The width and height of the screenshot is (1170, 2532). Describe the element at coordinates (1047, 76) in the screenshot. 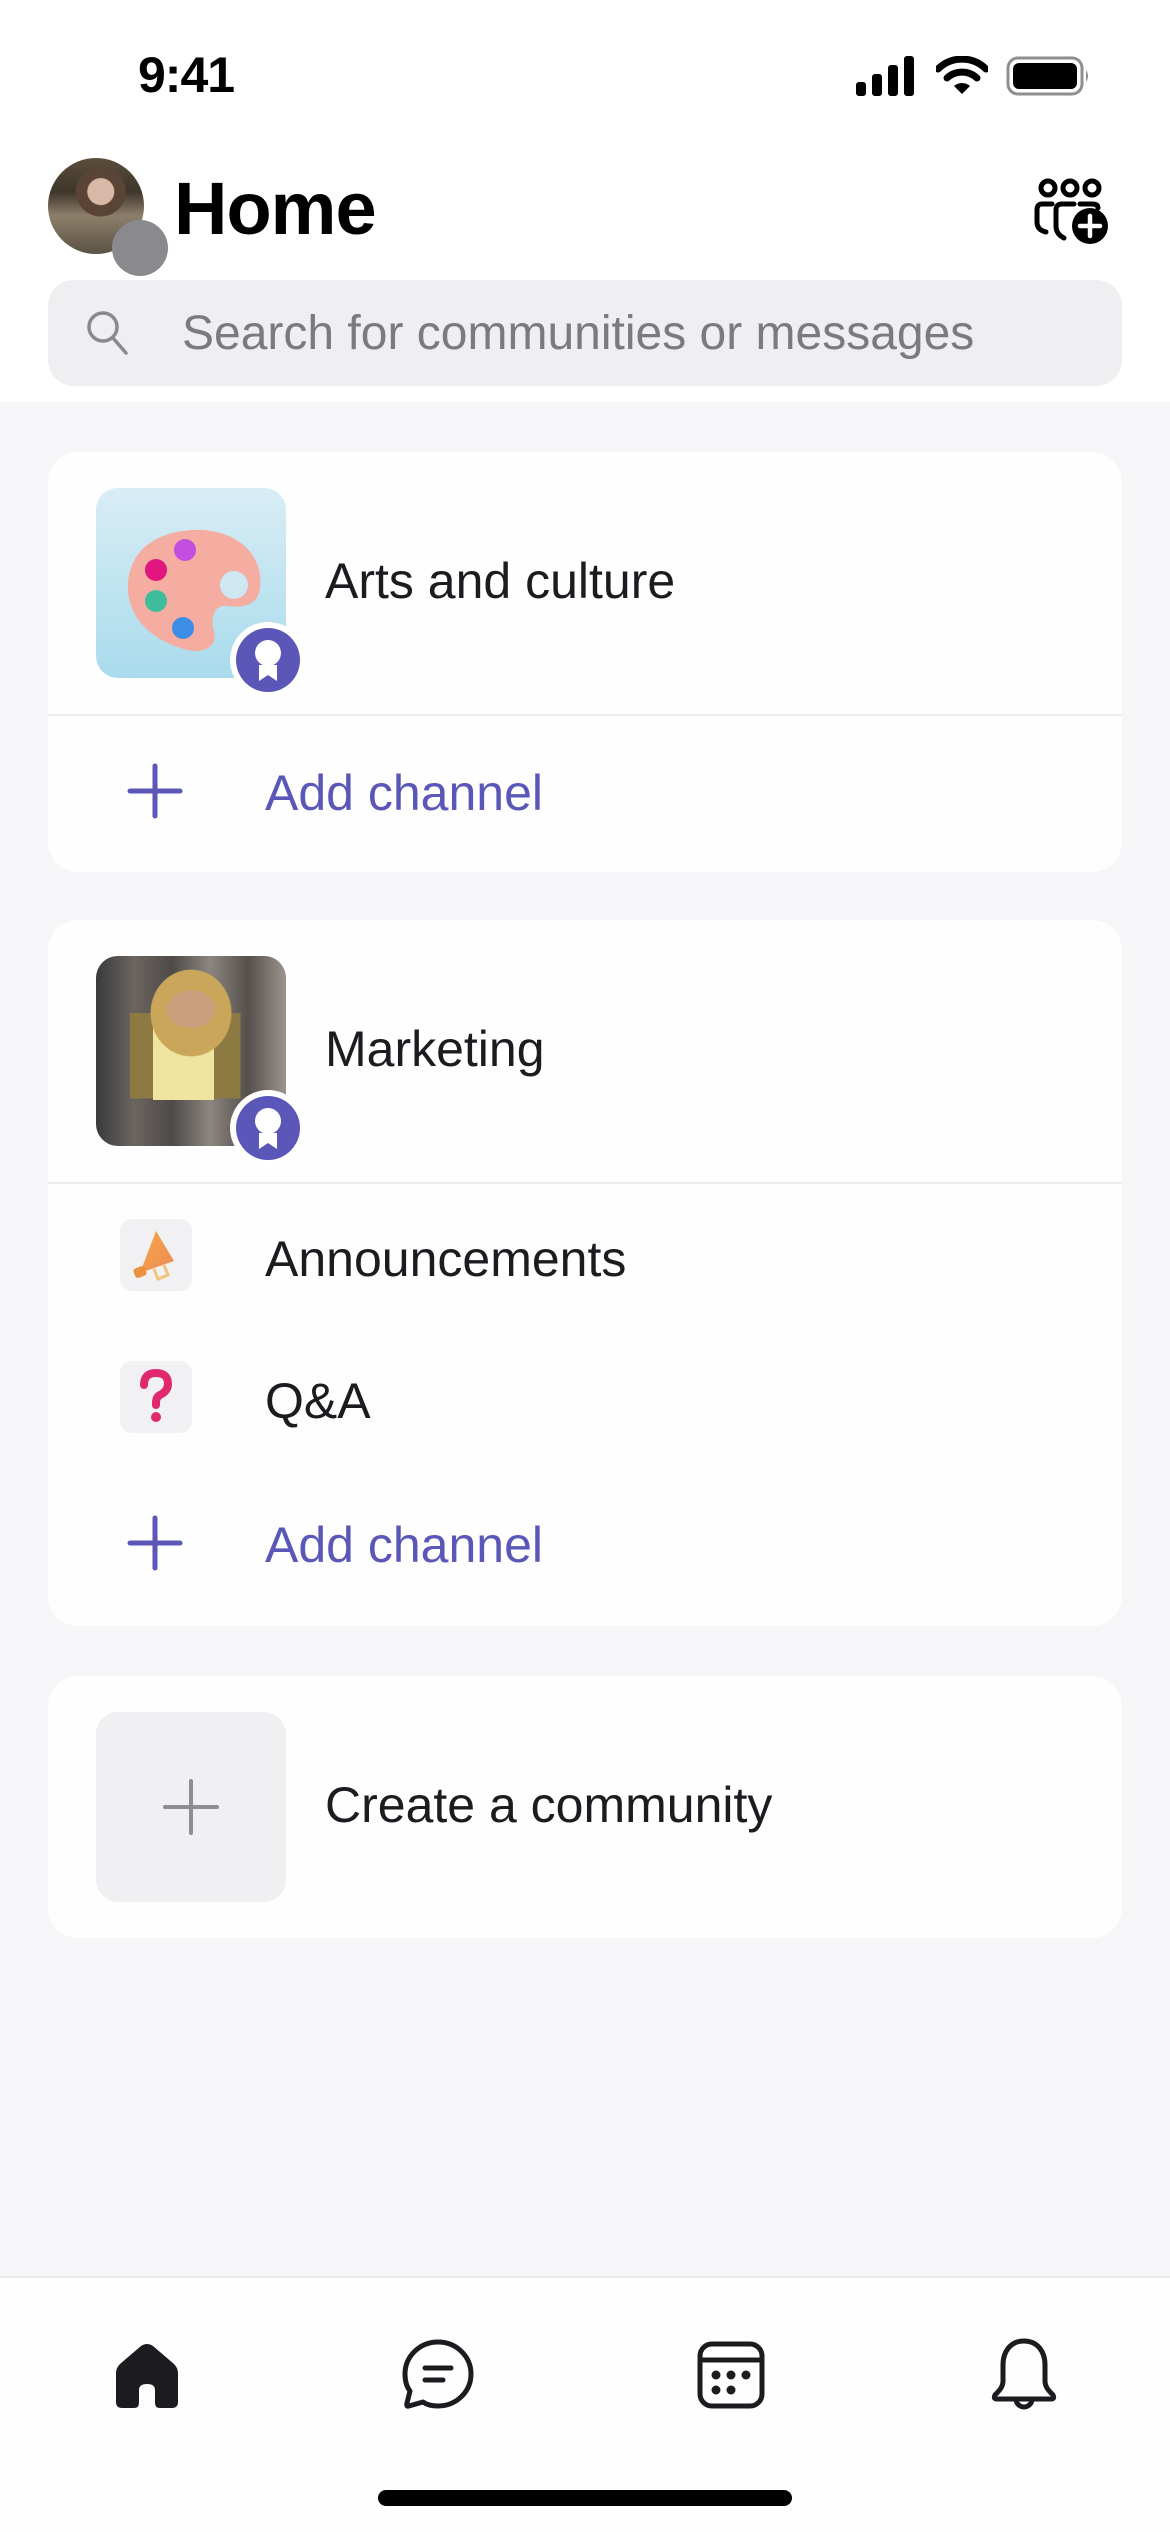

I see `battery-icon` at that location.